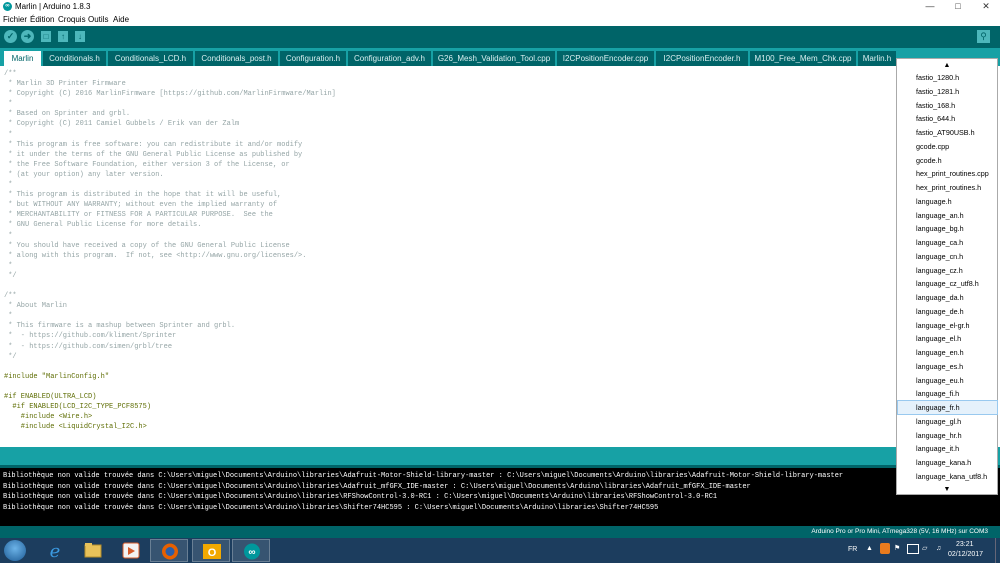 The width and height of the screenshot is (1000, 565). I want to click on dropdown-item: language_kana.h, so click(947, 462).